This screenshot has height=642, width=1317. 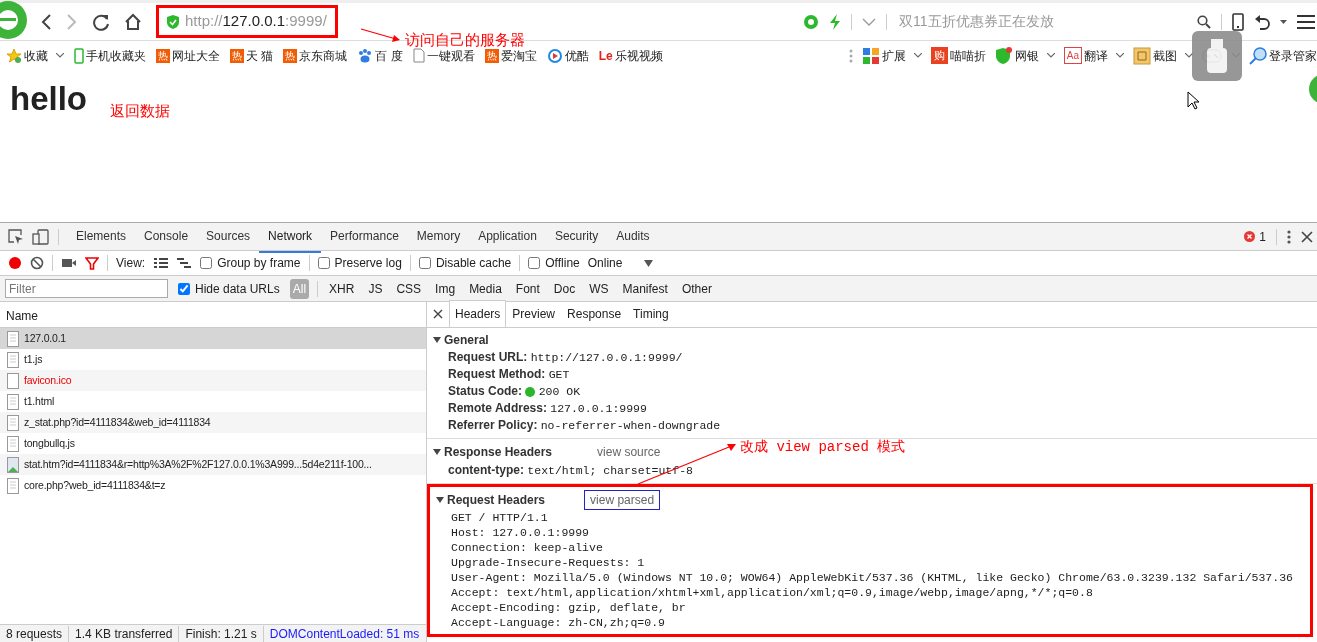 I want to click on checkbox-label: Preserve log, so click(x=368, y=263).